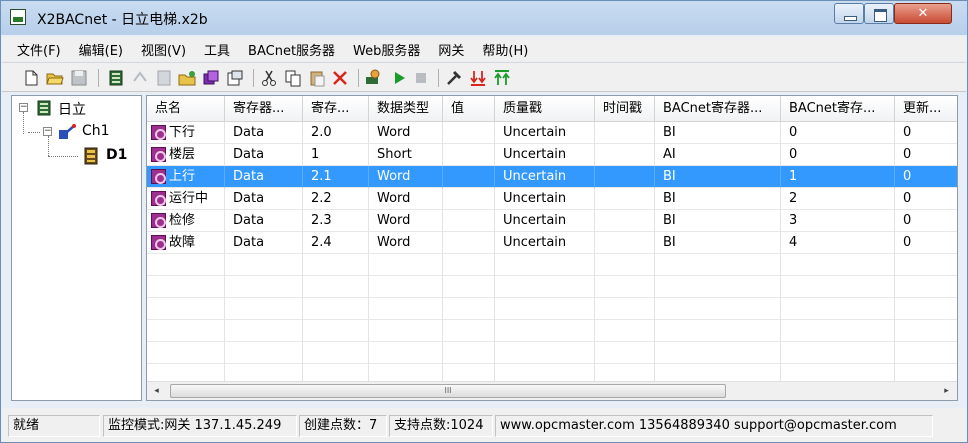 The height and width of the screenshot is (443, 968). I want to click on save-icon, so click(79, 78).